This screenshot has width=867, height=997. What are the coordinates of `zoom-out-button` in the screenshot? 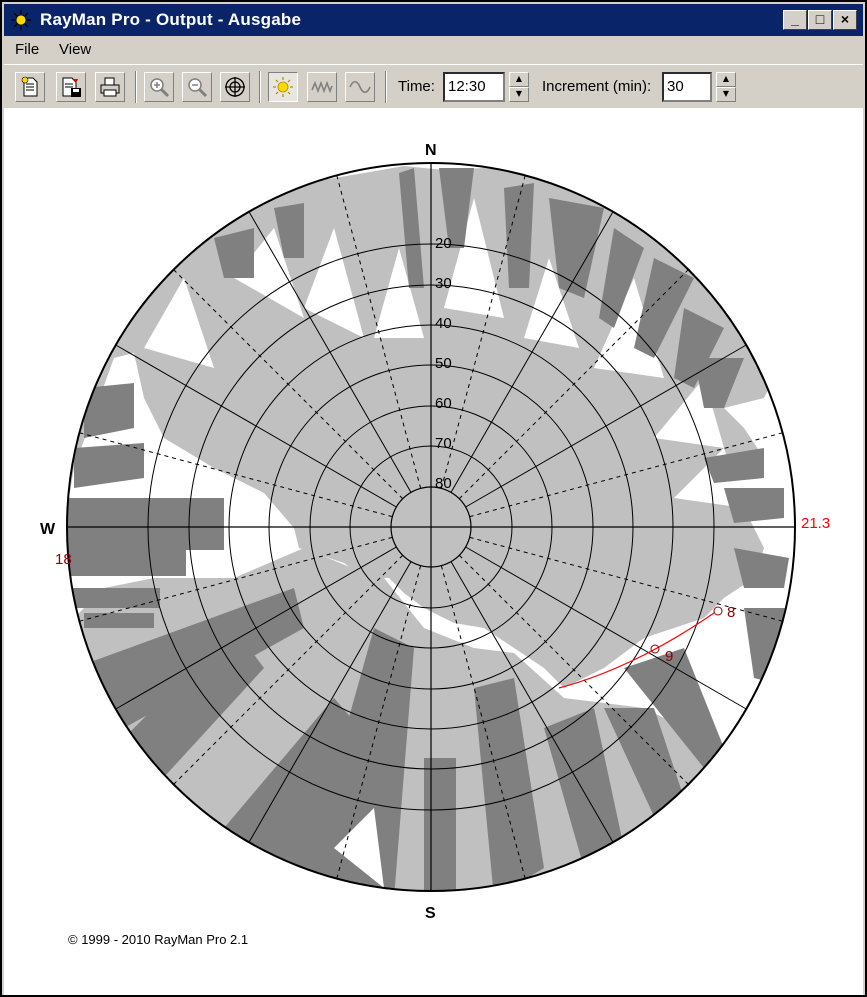 It's located at (197, 87).